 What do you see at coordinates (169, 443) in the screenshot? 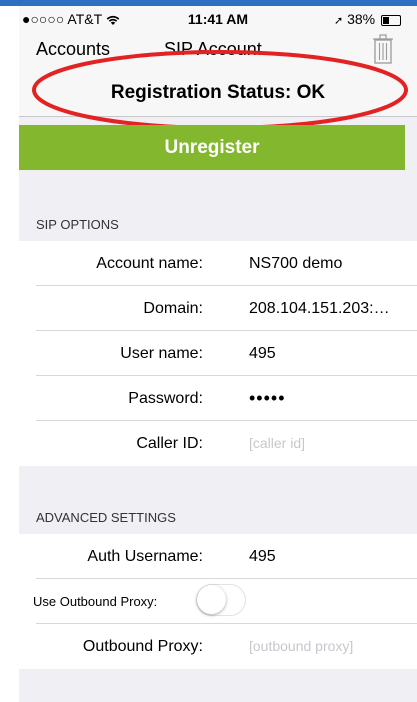
I see `caller-id-label: Caller ID:` at bounding box center [169, 443].